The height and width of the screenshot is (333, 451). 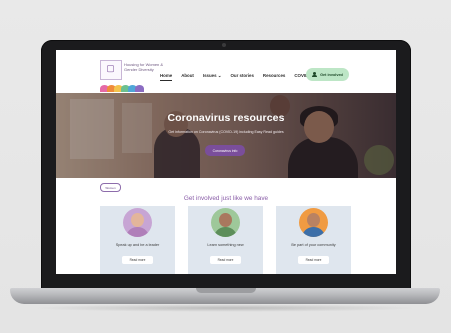 What do you see at coordinates (130, 85) in the screenshot?
I see `logo-rainbow` at bounding box center [130, 85].